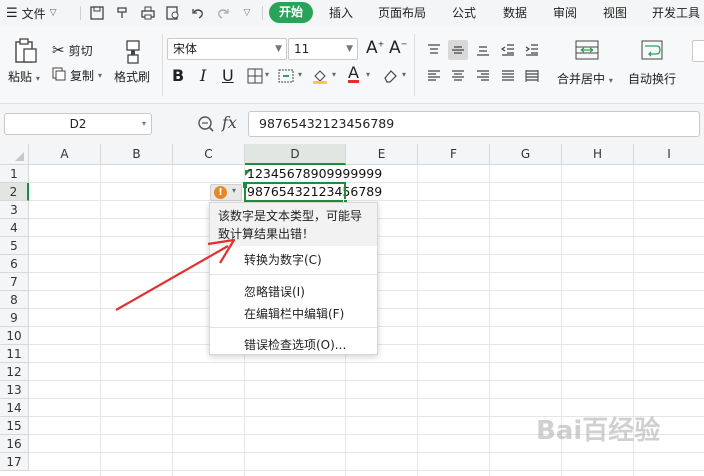 The image size is (704, 476). Describe the element at coordinates (25, 51) in the screenshot. I see `paste-icon` at that location.